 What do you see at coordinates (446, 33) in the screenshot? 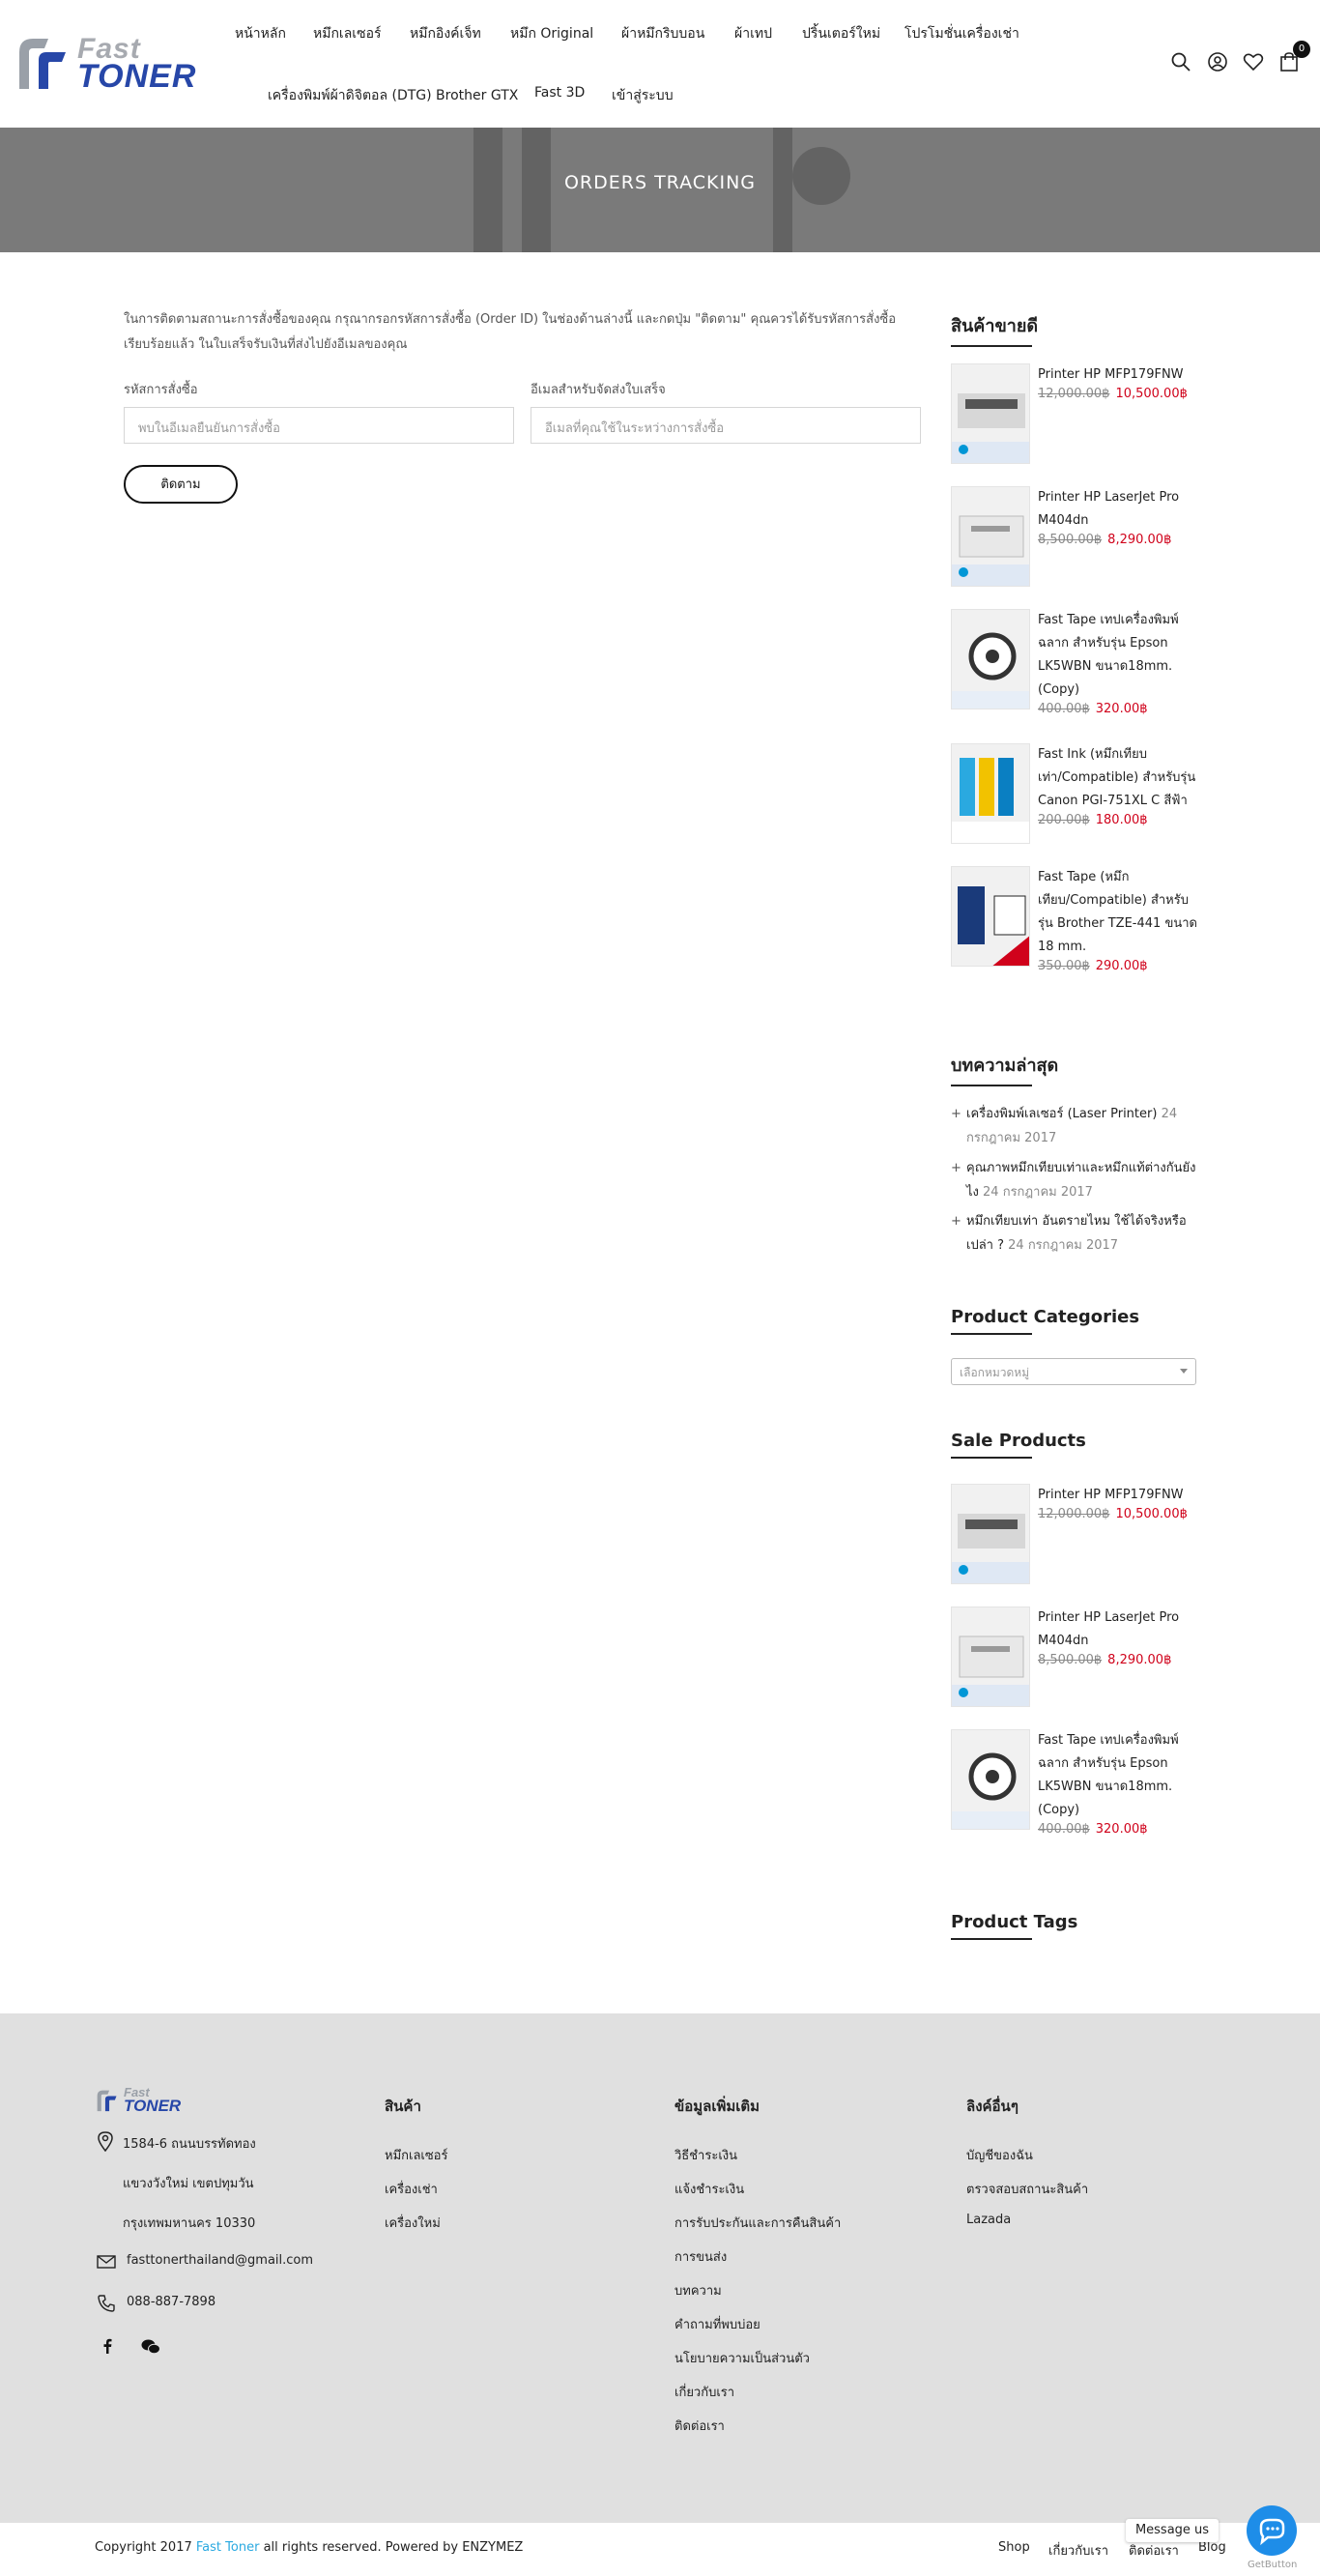
I see `nav-inkjet: หมึกอิงค์เจ็ท` at bounding box center [446, 33].